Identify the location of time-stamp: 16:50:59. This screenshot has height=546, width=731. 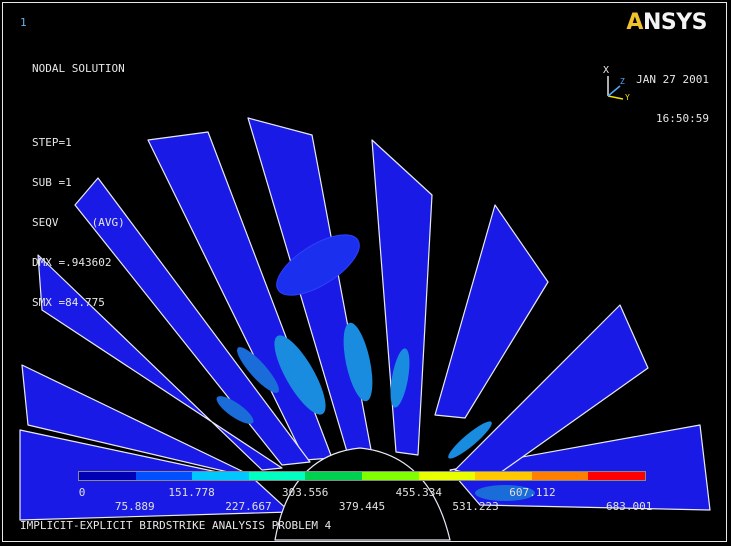
(682, 118).